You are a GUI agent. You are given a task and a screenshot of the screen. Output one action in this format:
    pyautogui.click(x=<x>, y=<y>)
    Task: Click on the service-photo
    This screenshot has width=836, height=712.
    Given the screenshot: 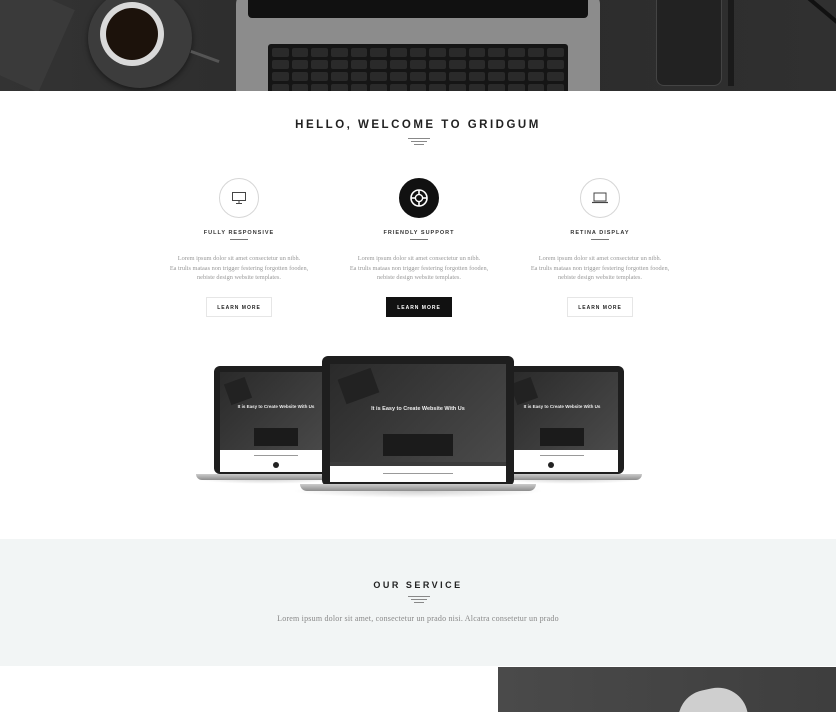 What is the action you would take?
    pyautogui.click(x=667, y=689)
    